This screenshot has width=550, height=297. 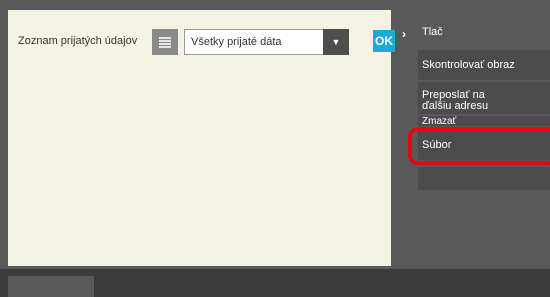 I want to click on list-view-button, so click(x=165, y=42).